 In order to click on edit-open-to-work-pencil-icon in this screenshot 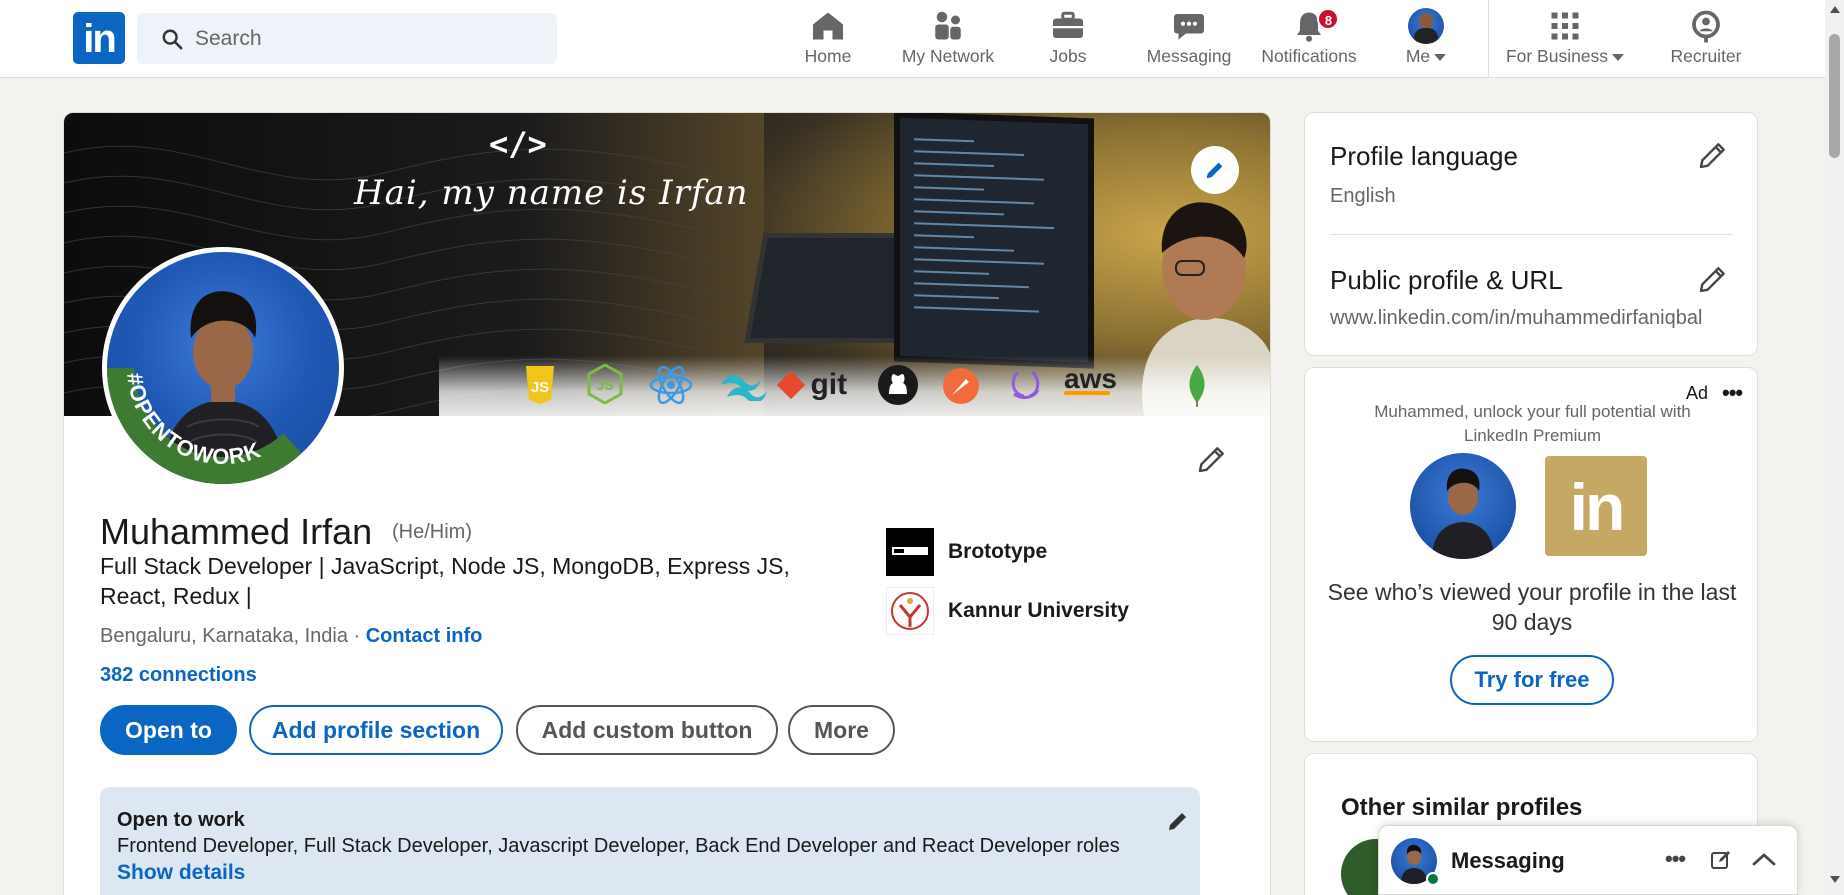, I will do `click(1178, 821)`.